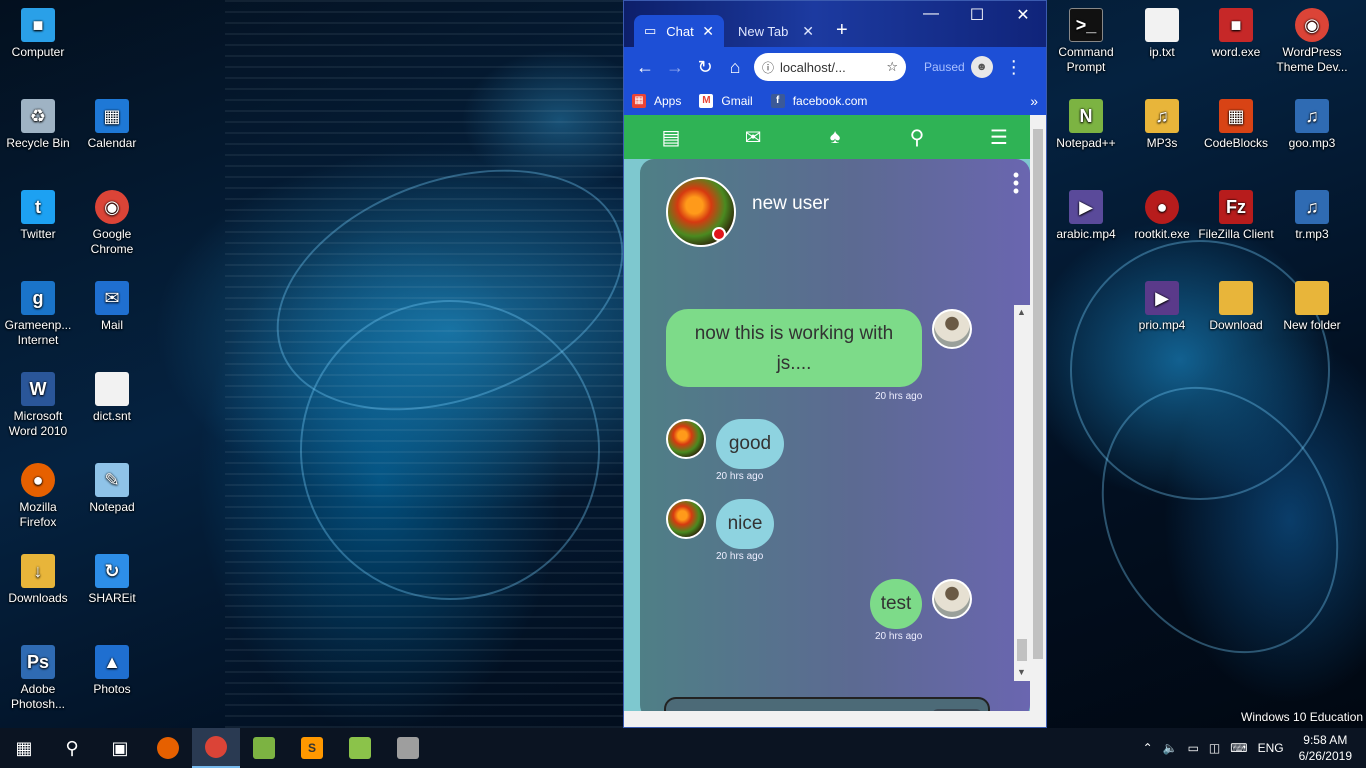 Image resolution: width=1366 pixels, height=768 pixels. I want to click on start-button: ▦, so click(24, 748).